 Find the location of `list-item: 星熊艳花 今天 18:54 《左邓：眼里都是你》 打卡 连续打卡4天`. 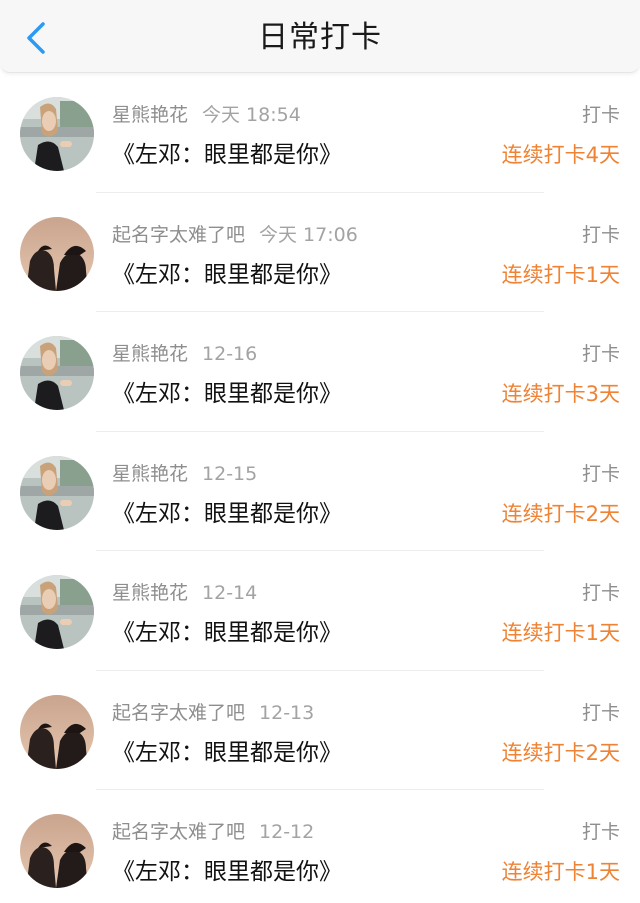

list-item: 星熊艳花 今天 18:54 《左邓：眼里都是你》 打卡 连续打卡4天 is located at coordinates (320, 133).